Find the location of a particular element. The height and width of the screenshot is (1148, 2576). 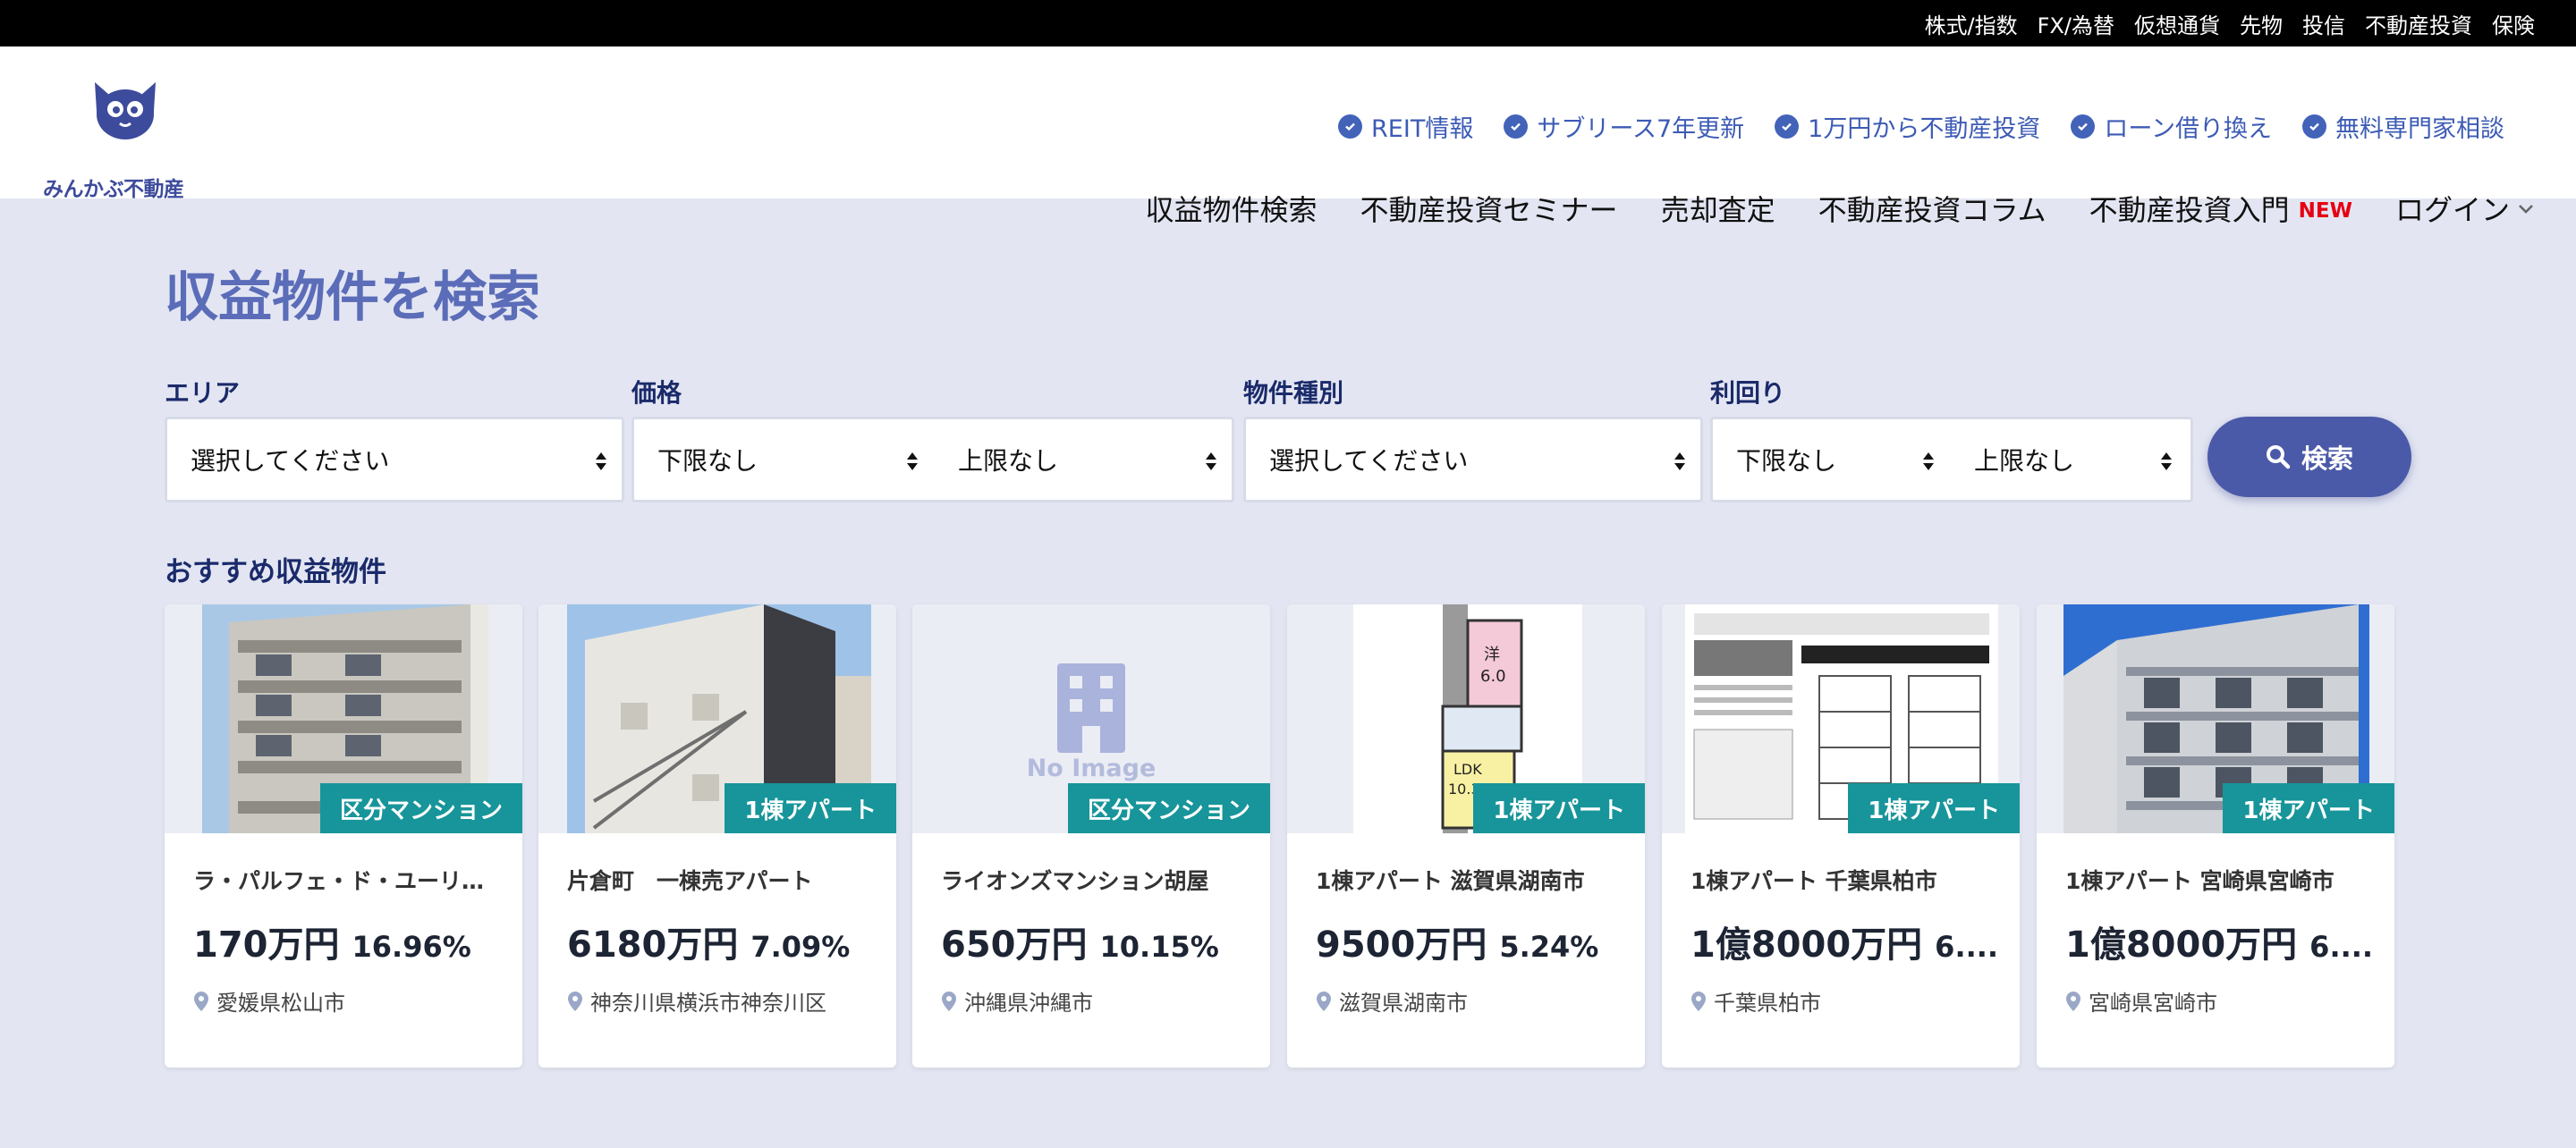

nav-intro: 不動産投資入門 NEW is located at coordinates (2220, 208).